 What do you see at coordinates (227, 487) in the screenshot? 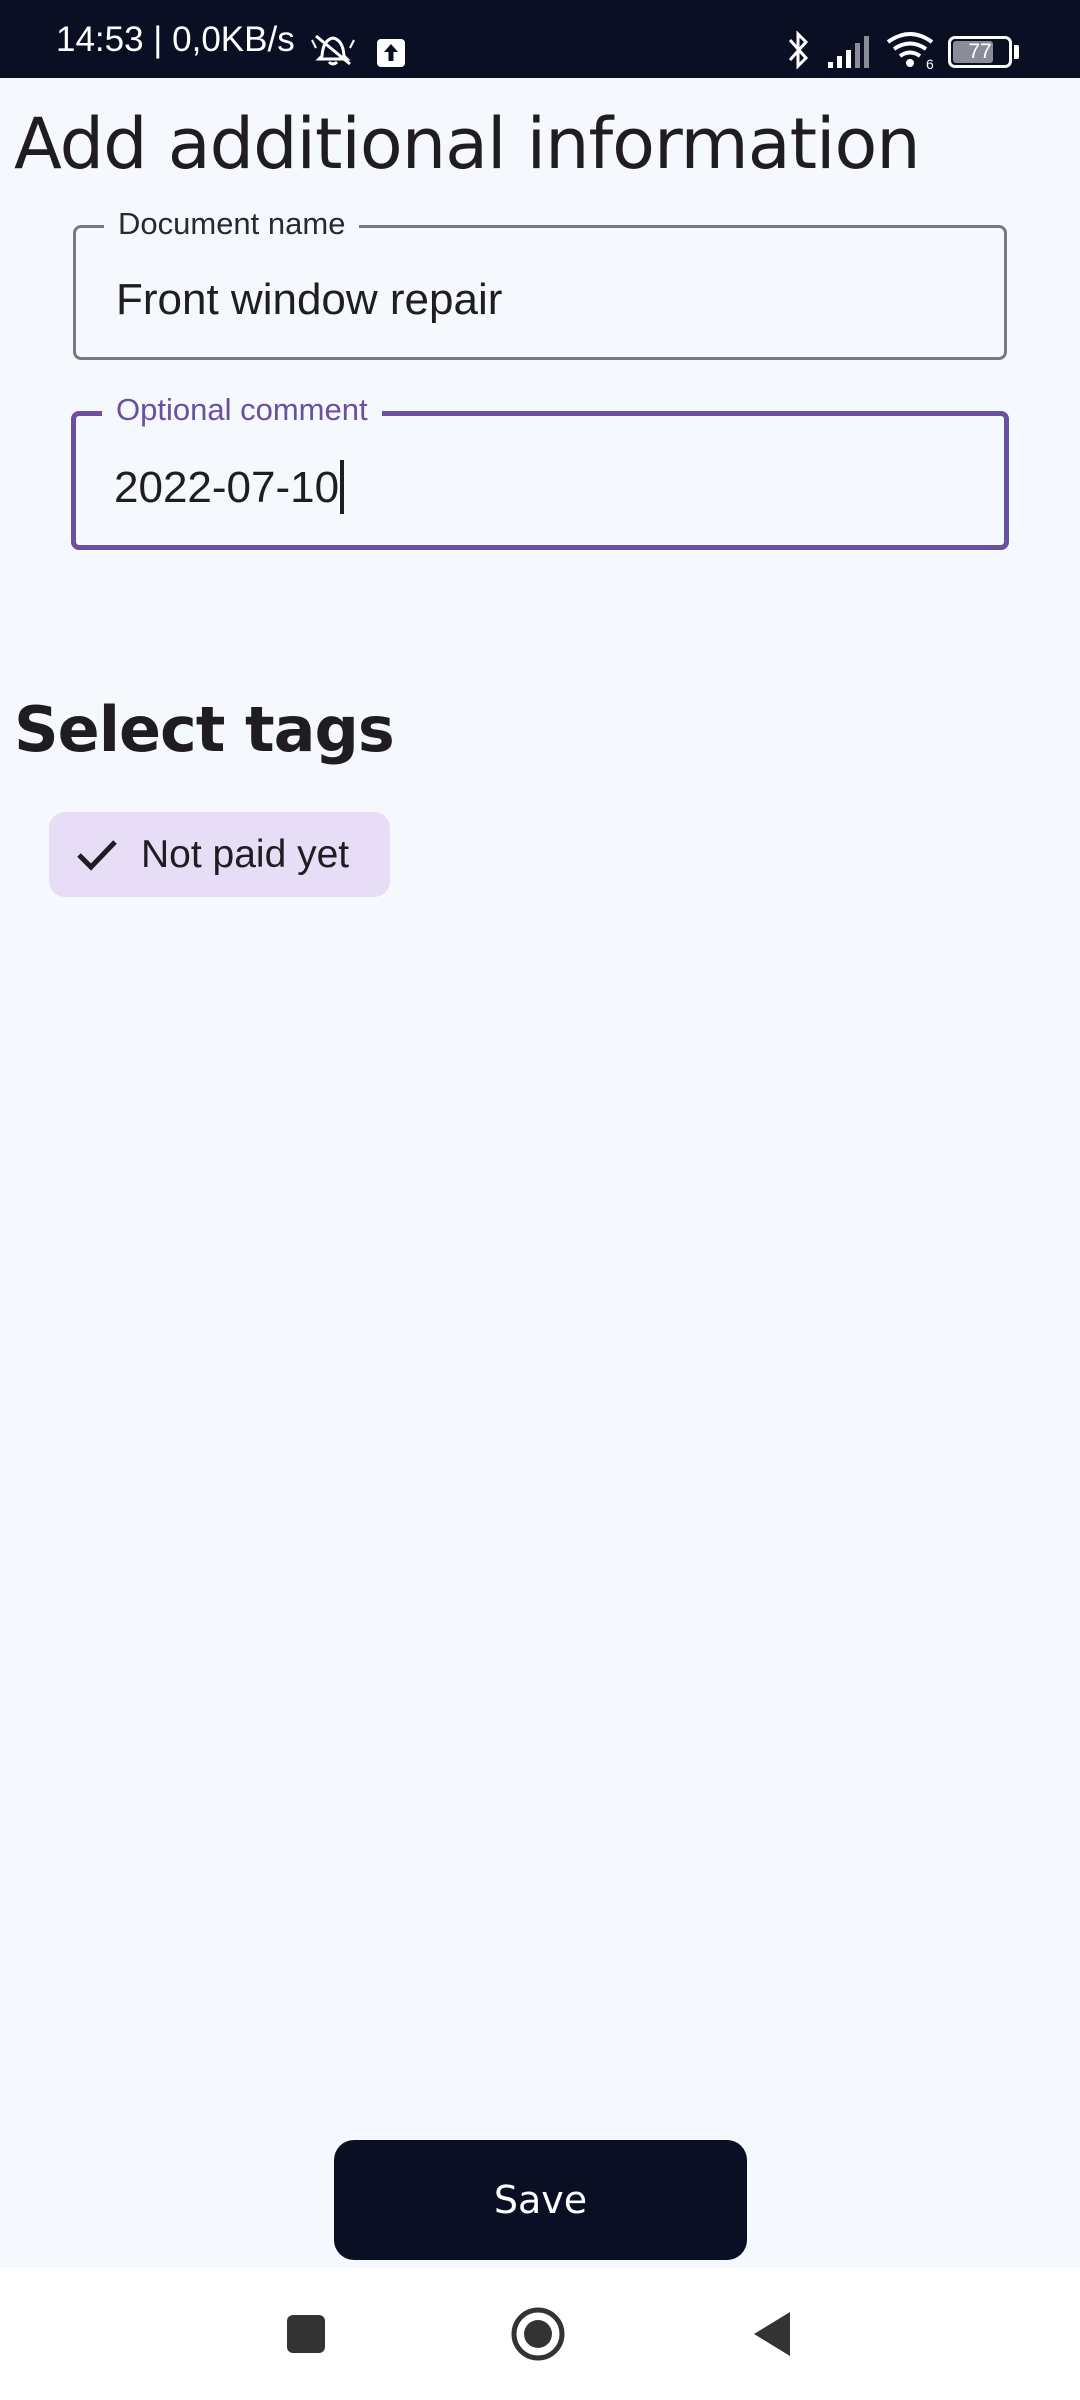
I see `optional-comment-value: 2022-07-10` at bounding box center [227, 487].